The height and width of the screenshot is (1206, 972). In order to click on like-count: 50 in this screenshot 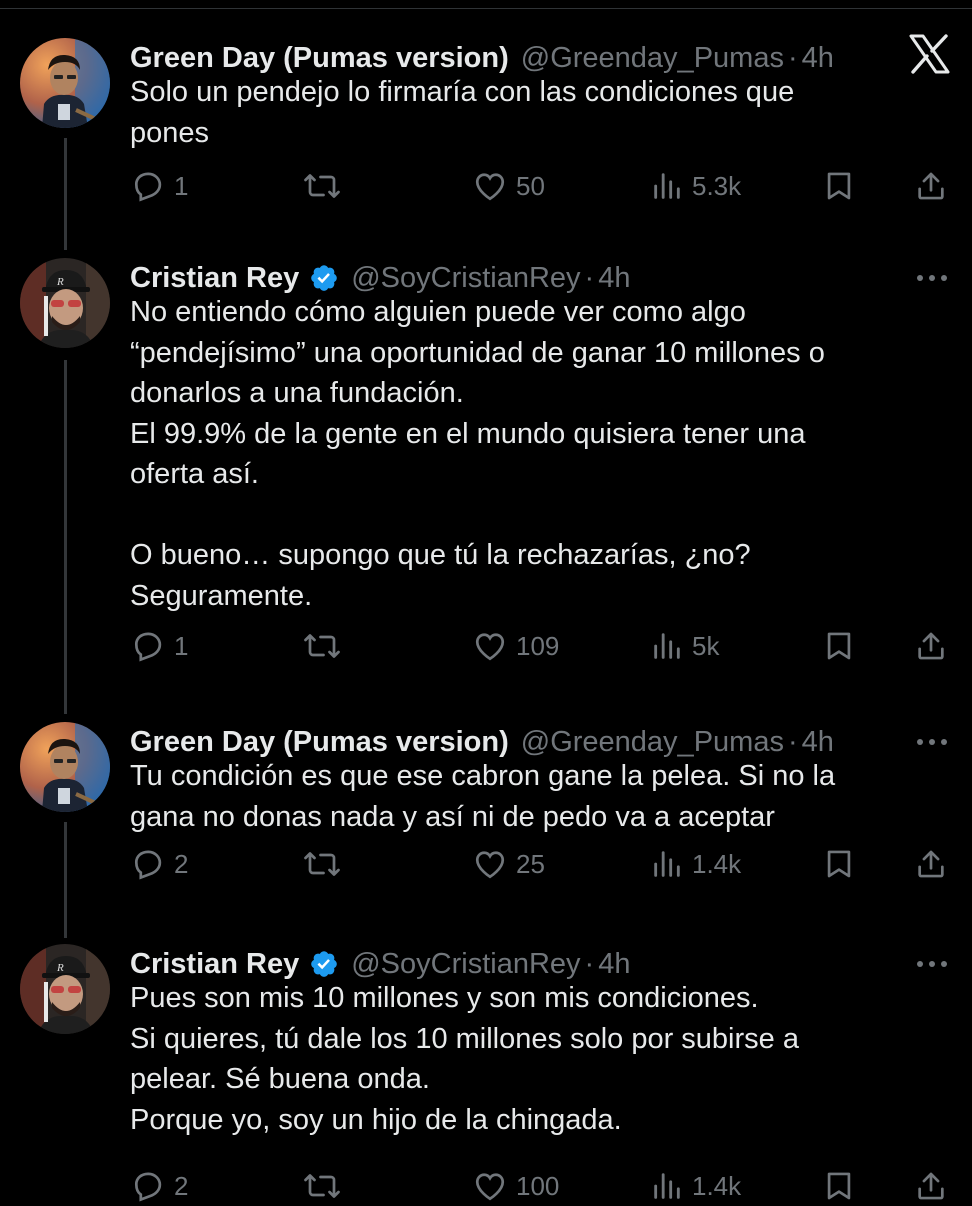, I will do `click(530, 185)`.